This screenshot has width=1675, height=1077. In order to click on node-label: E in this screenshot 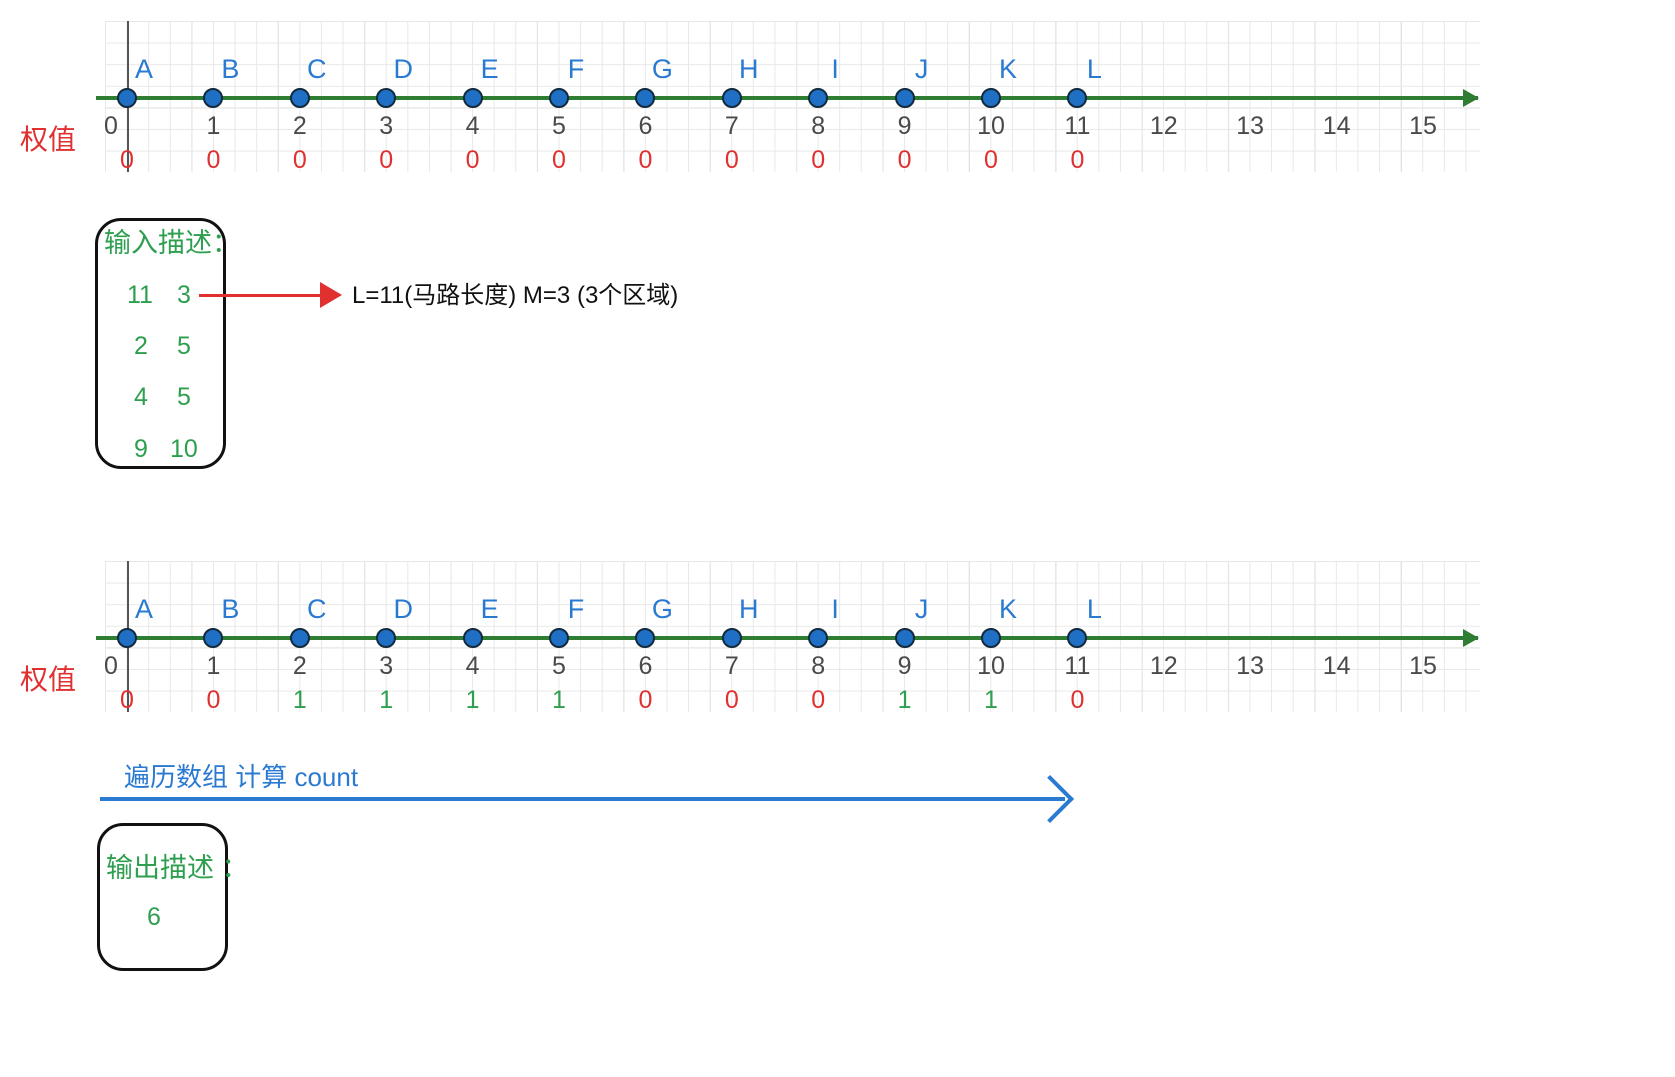, I will do `click(489, 69)`.